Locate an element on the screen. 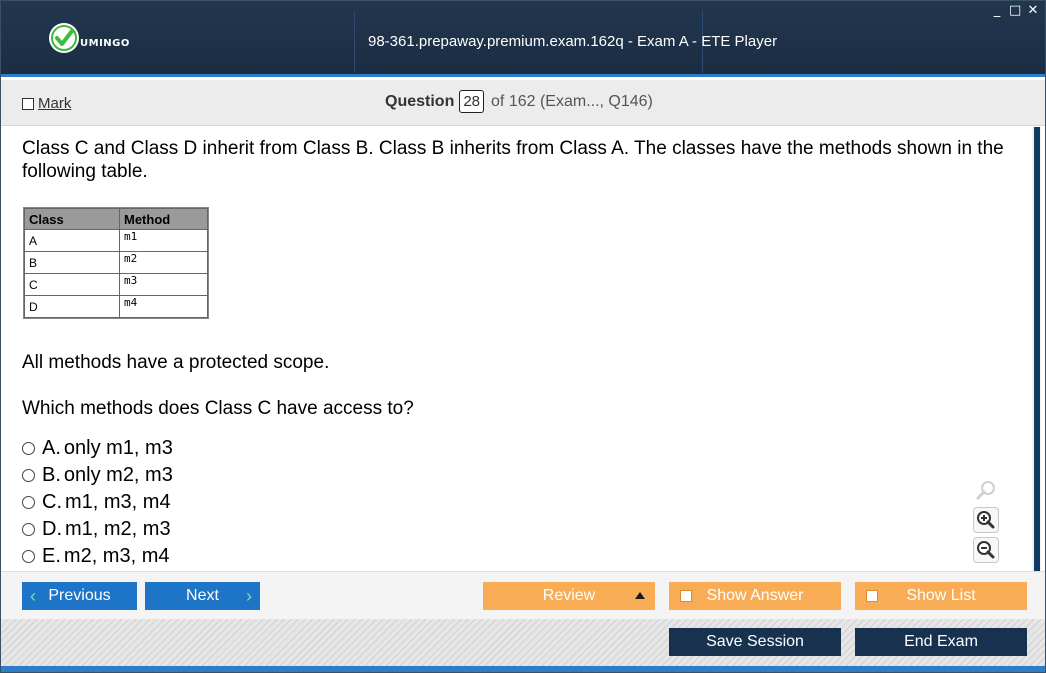  option-text: m1, m3, m4 is located at coordinates (118, 502).